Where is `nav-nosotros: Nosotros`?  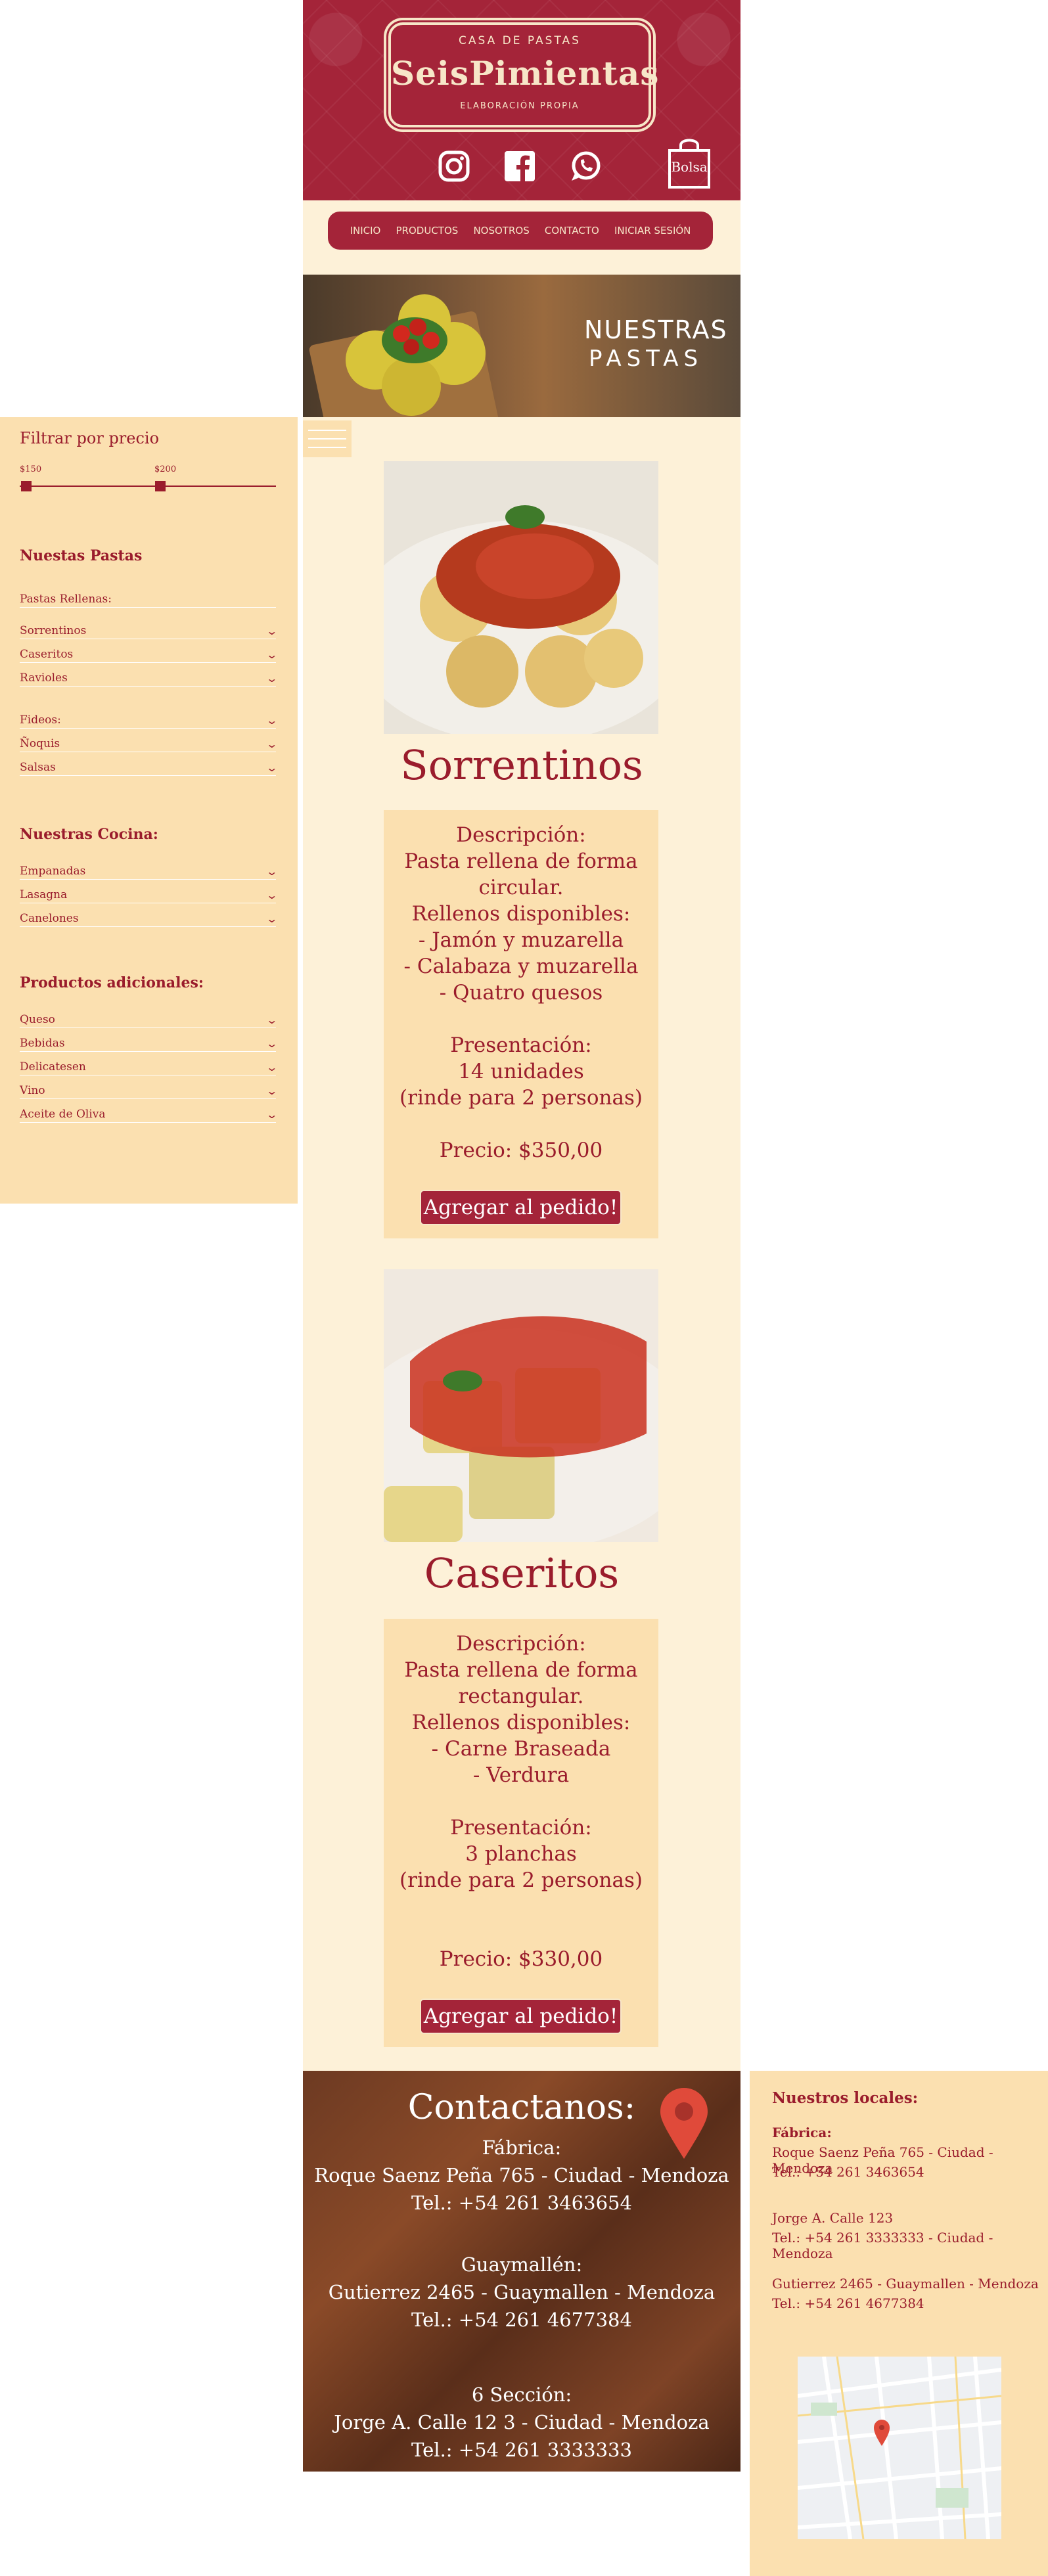 nav-nosotros: Nosotros is located at coordinates (501, 231).